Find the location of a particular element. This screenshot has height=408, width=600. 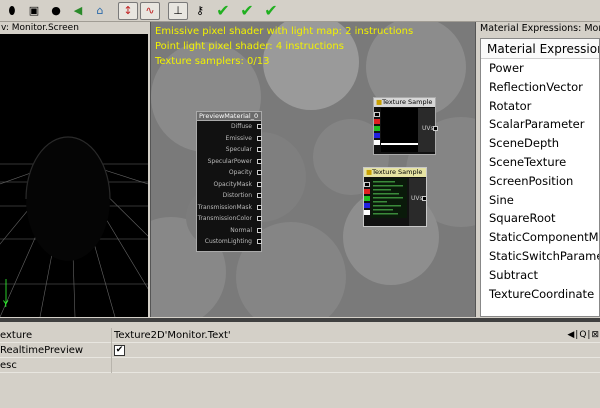

input-opacity: Opacity is located at coordinates (229, 173).